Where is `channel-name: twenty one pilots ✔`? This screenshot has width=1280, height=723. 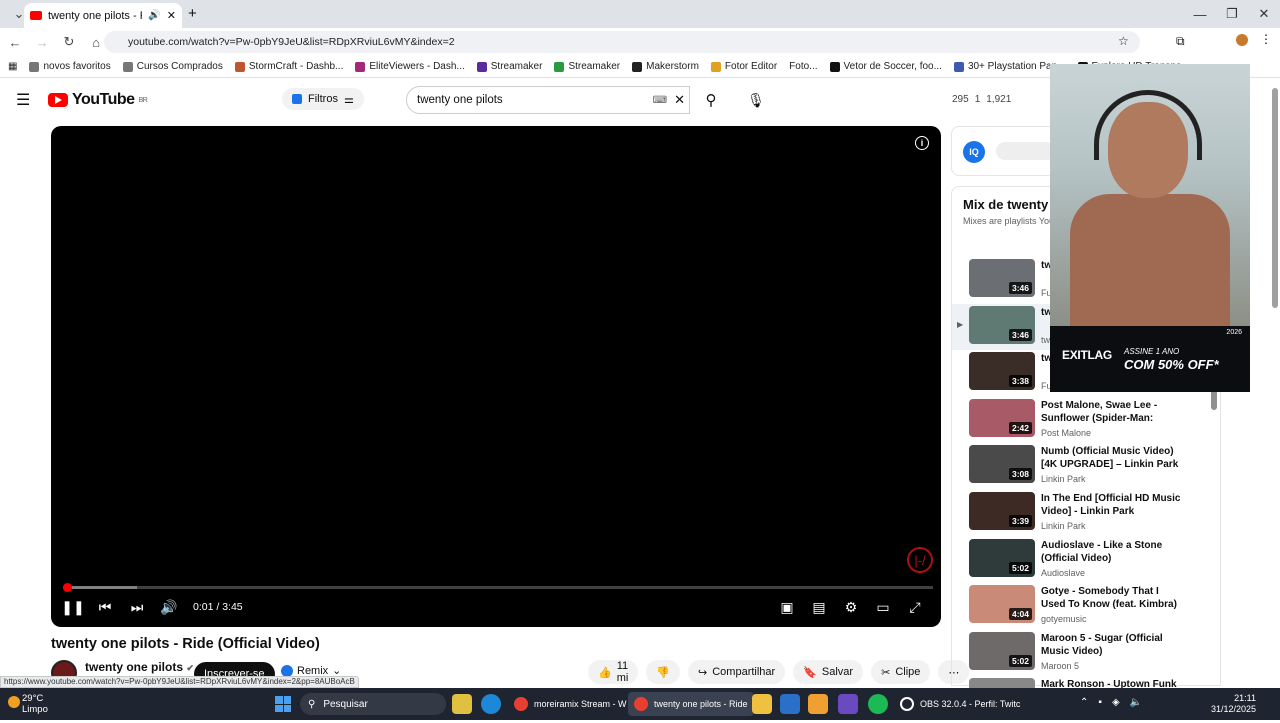 channel-name: twenty one pilots ✔ is located at coordinates (139, 667).